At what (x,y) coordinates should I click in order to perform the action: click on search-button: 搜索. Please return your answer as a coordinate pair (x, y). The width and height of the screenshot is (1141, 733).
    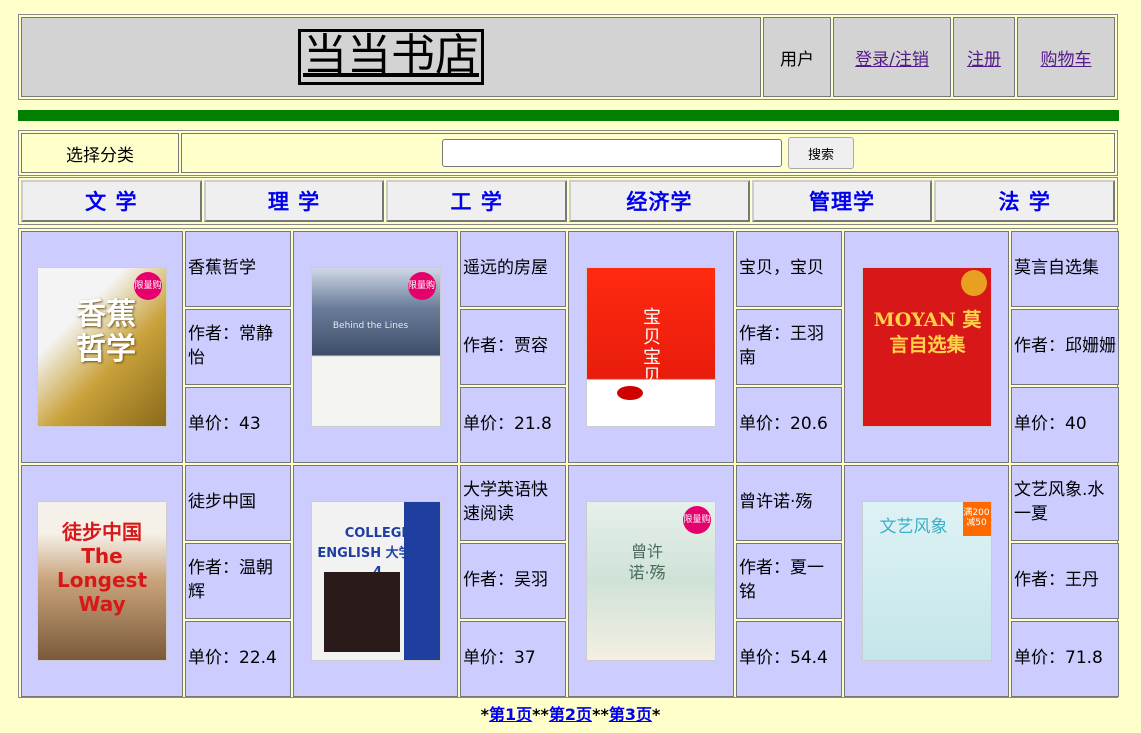
    Looking at the image, I should click on (821, 153).